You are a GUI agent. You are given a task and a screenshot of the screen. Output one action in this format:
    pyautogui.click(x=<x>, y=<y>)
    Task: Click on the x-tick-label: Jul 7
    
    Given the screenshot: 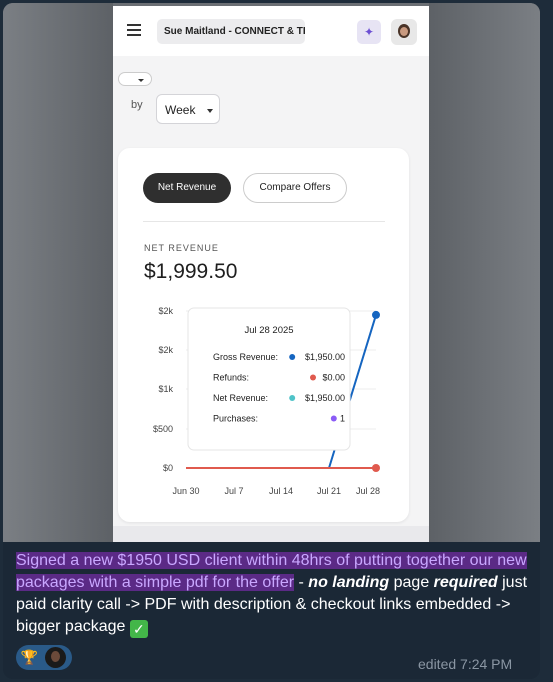 What is the action you would take?
    pyautogui.click(x=233, y=491)
    